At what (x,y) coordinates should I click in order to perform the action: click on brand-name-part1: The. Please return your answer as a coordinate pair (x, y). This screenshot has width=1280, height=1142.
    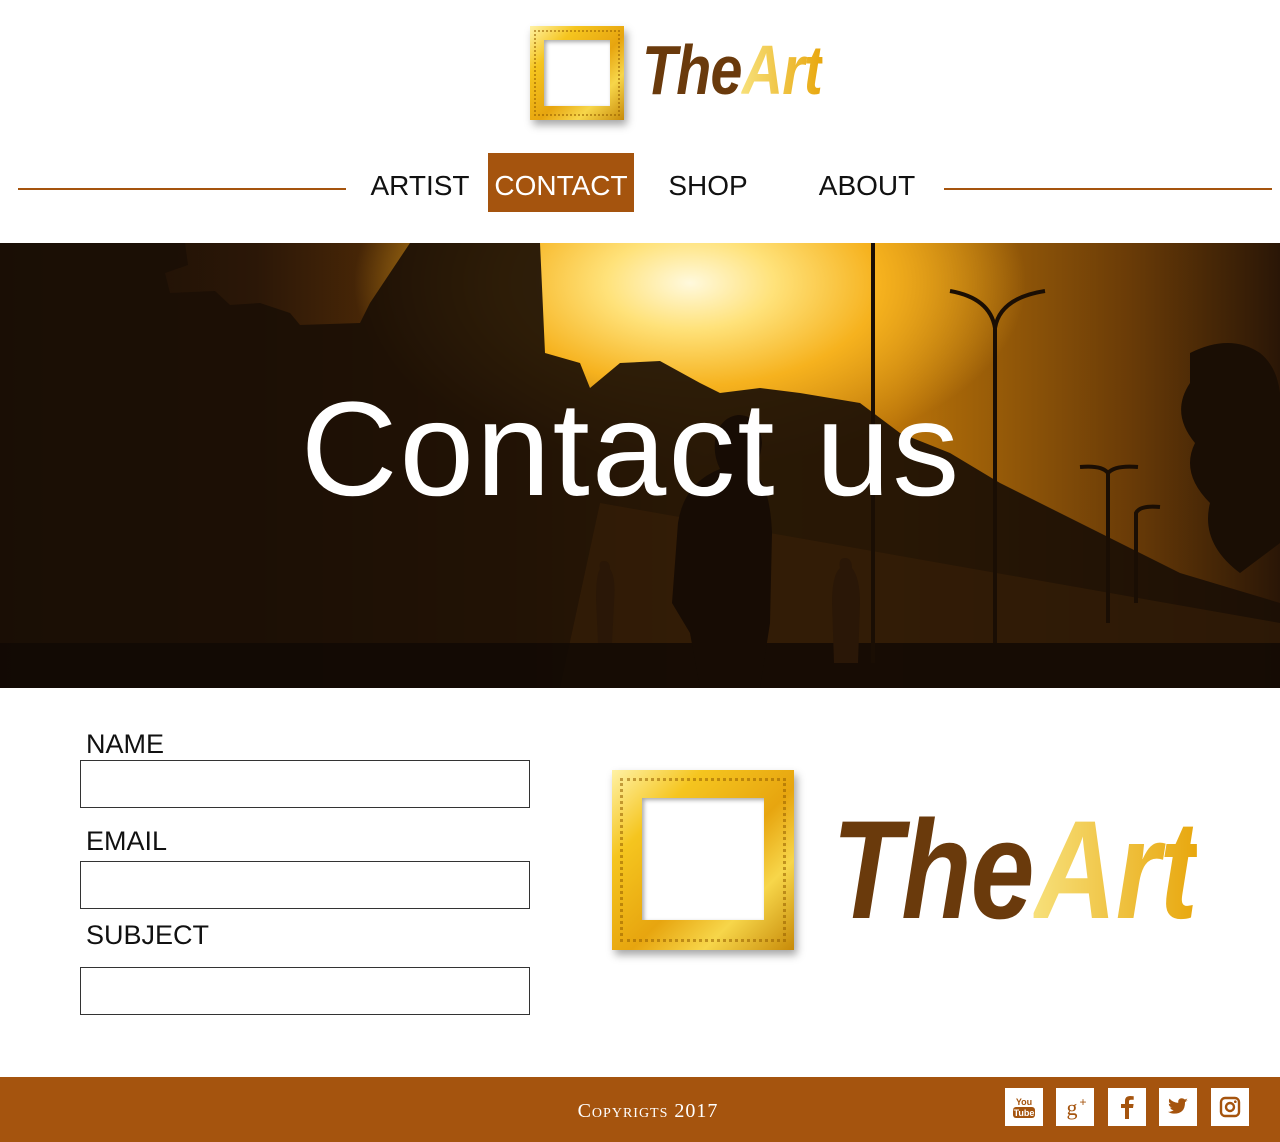
    Looking at the image, I should click on (692, 70).